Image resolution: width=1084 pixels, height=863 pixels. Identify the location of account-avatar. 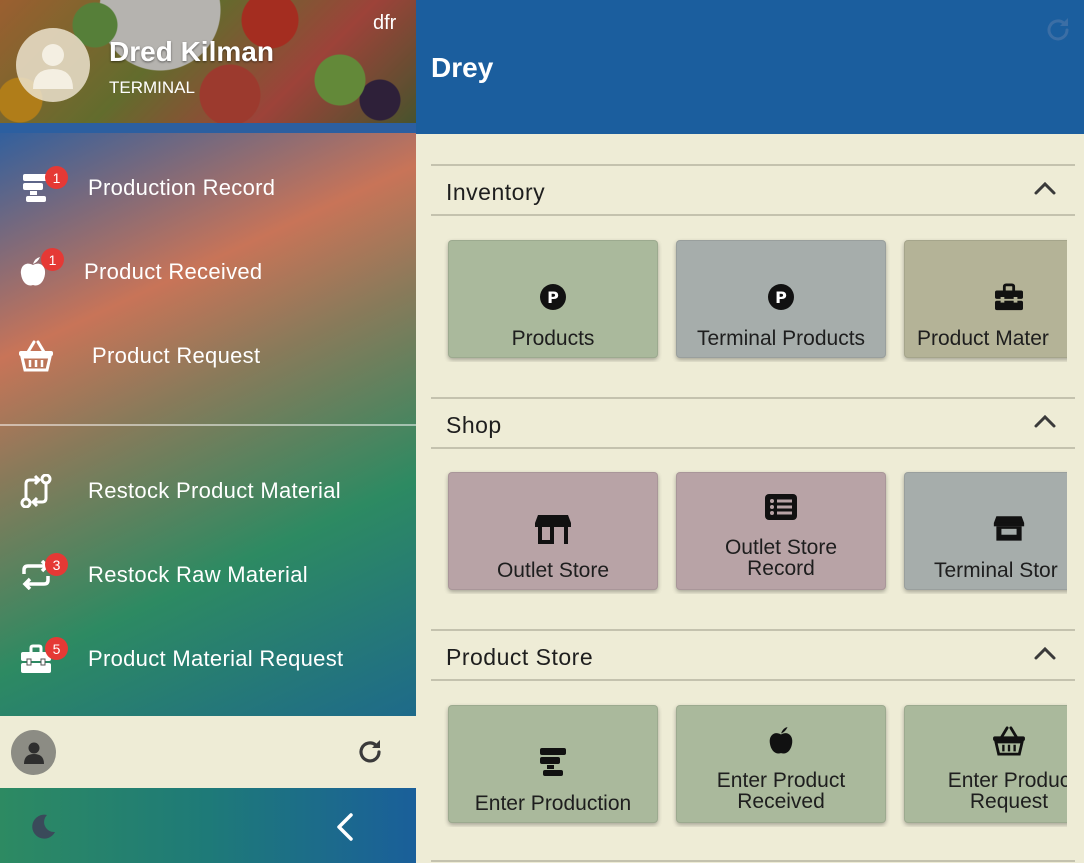
(33, 752).